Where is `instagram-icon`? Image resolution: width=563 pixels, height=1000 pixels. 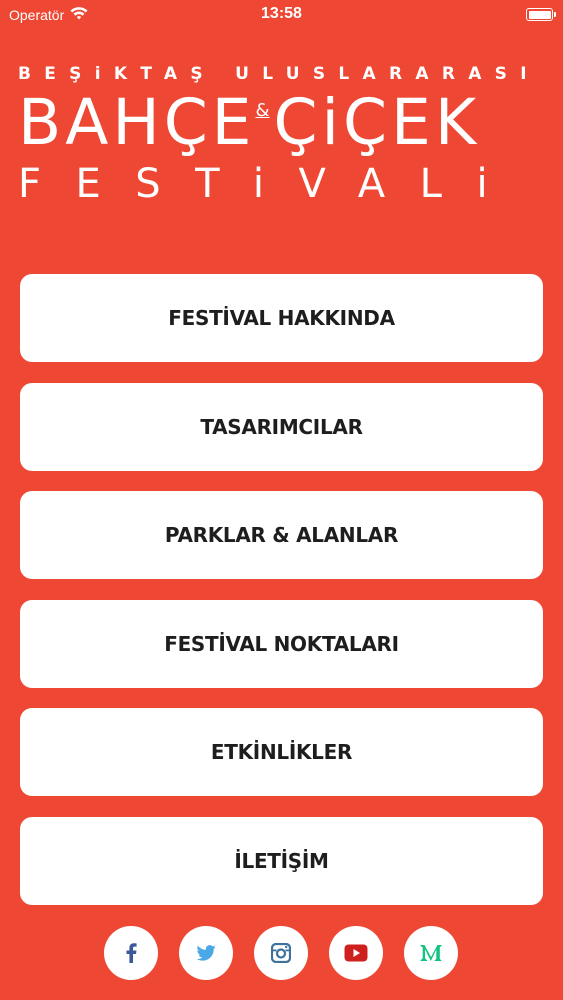
instagram-icon is located at coordinates (281, 953).